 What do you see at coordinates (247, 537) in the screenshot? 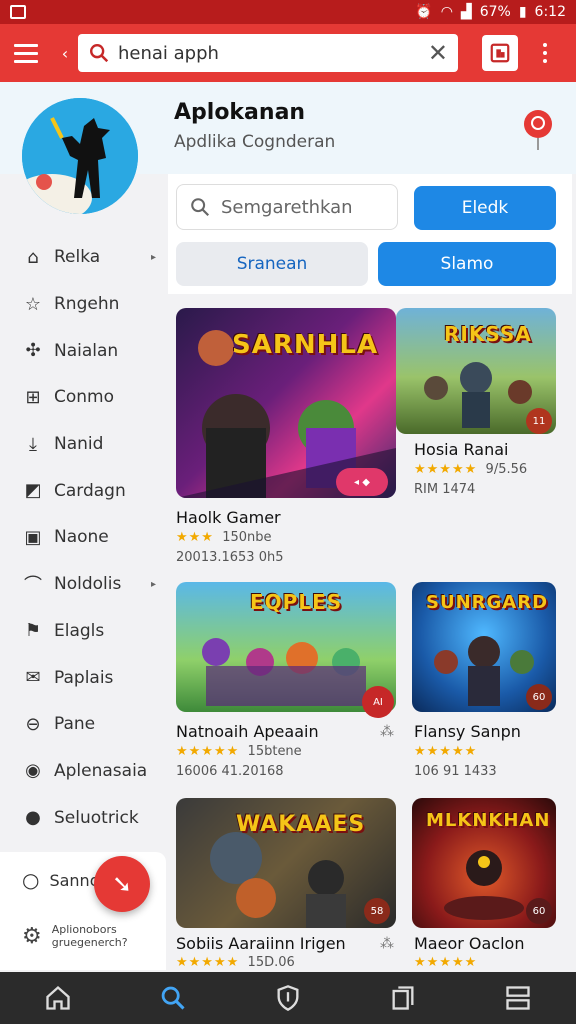
I see `rating-count: 150nbe` at bounding box center [247, 537].